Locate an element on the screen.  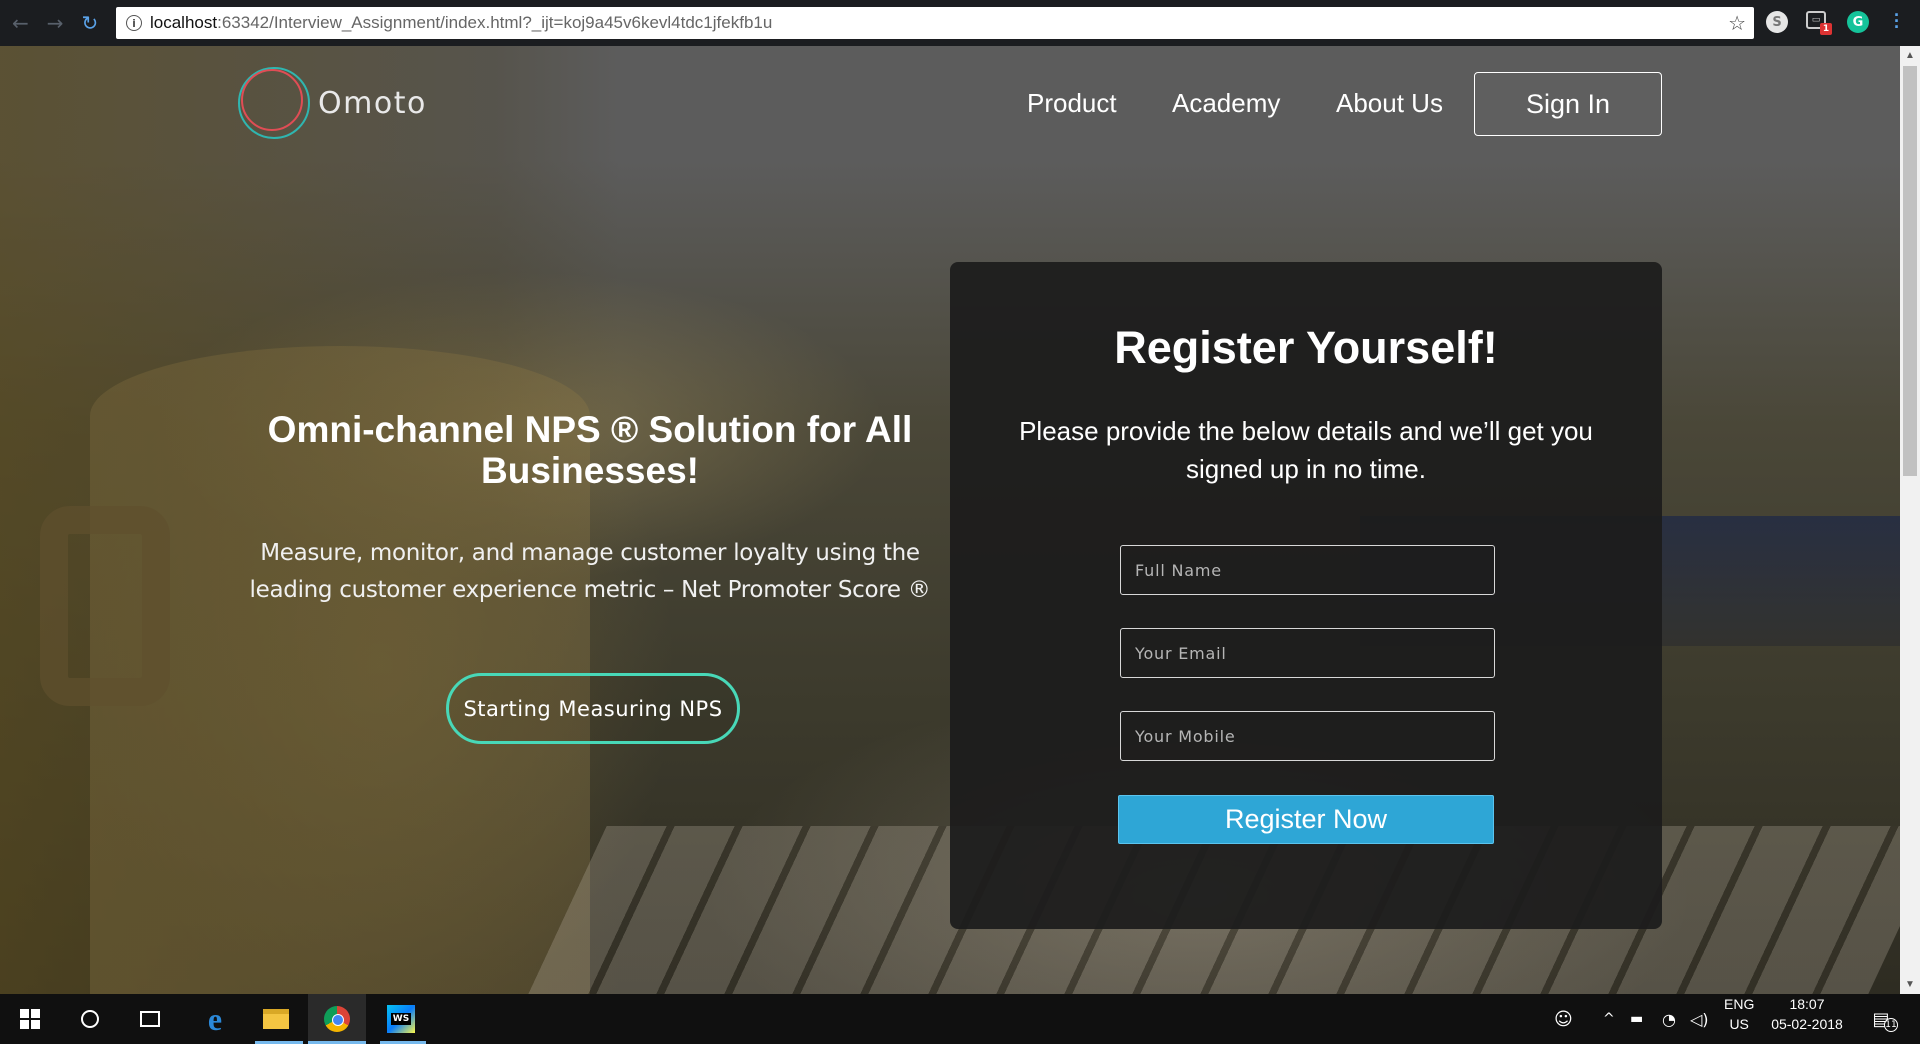
webstorm-logo: WS is located at coordinates (401, 1019).